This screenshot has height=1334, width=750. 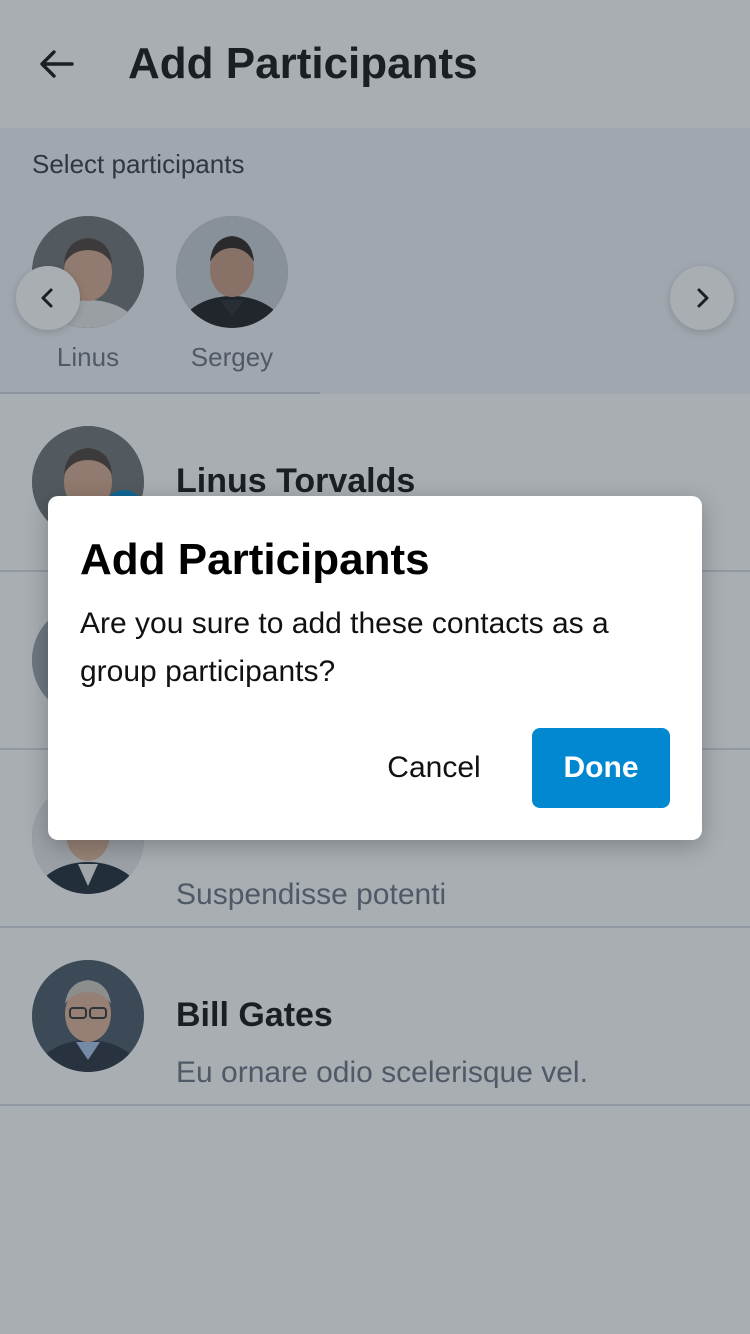 What do you see at coordinates (601, 768) in the screenshot?
I see `done-button: Done` at bounding box center [601, 768].